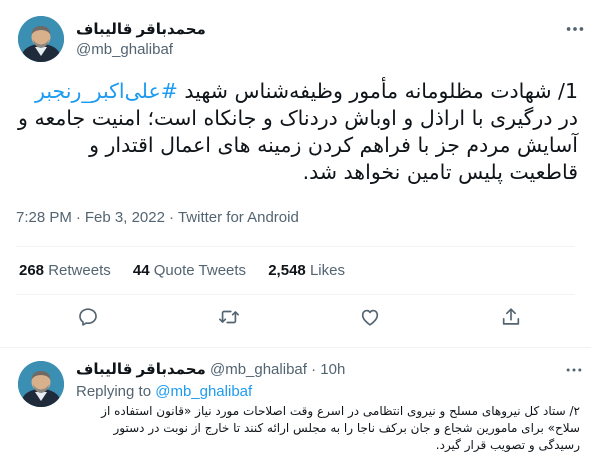 Image resolution: width=591 pixels, height=473 pixels. I want to click on reply-avatar, so click(41, 384).